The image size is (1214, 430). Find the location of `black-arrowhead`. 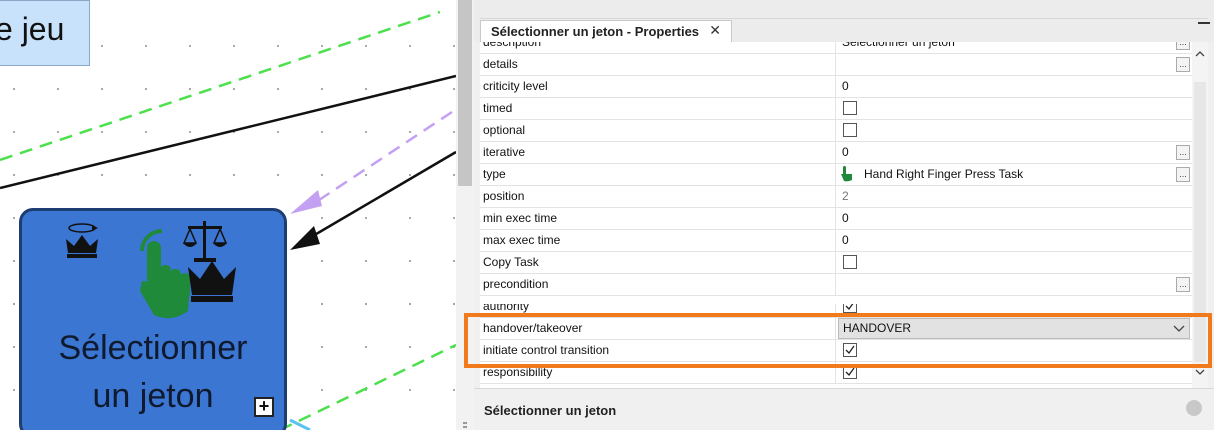

black-arrowhead is located at coordinates (305, 238).